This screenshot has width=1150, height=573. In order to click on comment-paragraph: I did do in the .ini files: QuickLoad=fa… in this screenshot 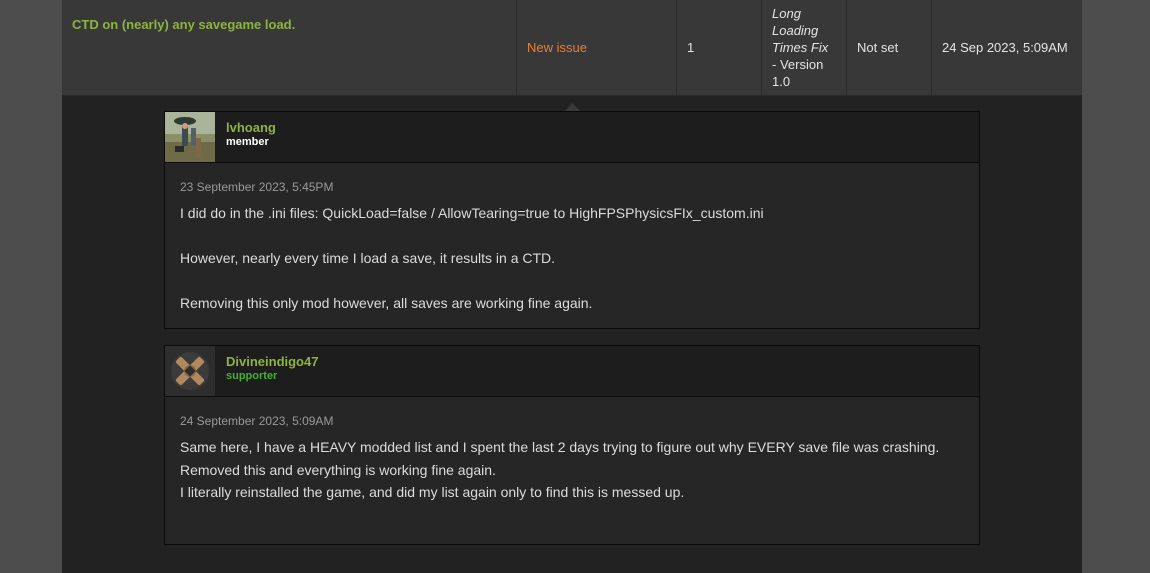, I will do `click(472, 213)`.